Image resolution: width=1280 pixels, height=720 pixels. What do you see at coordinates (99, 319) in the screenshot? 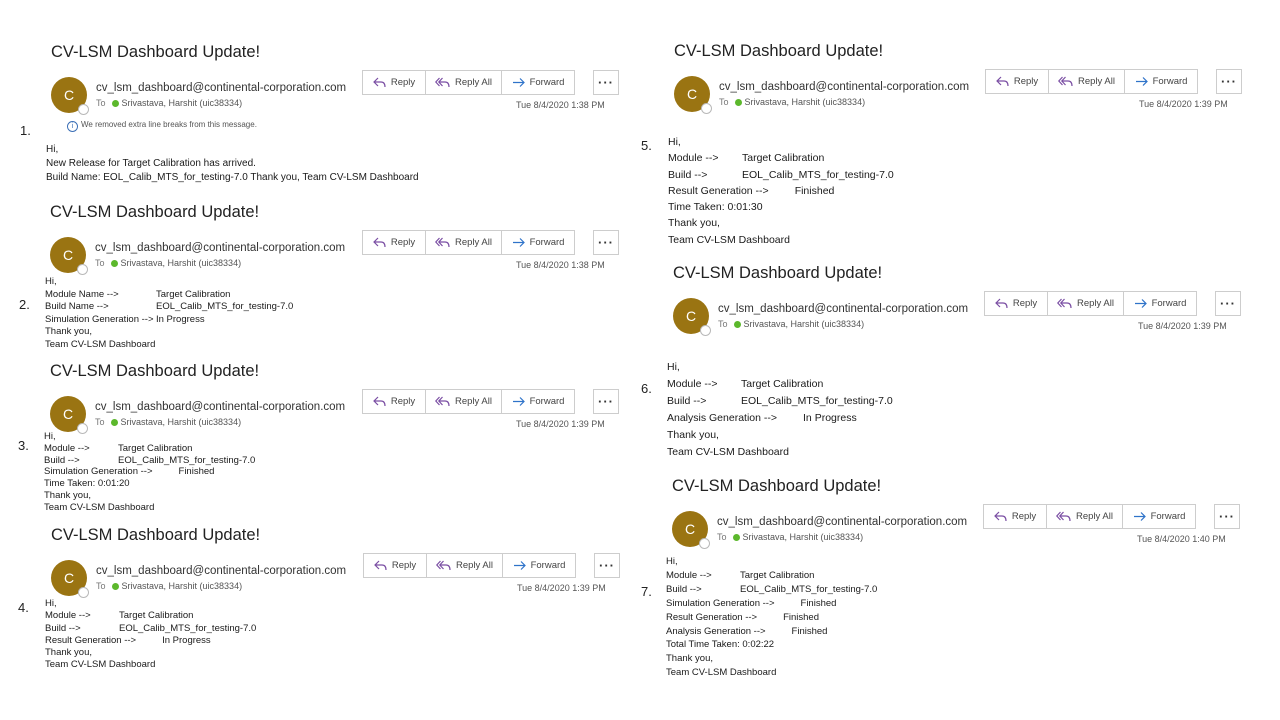
I see `field-label: Simulation Generation -->` at bounding box center [99, 319].